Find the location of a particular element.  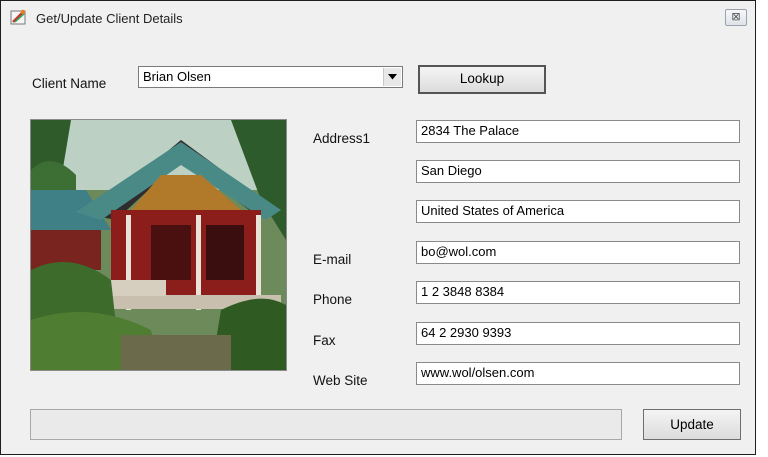

address-line3-field: United States of America is located at coordinates (578, 211).